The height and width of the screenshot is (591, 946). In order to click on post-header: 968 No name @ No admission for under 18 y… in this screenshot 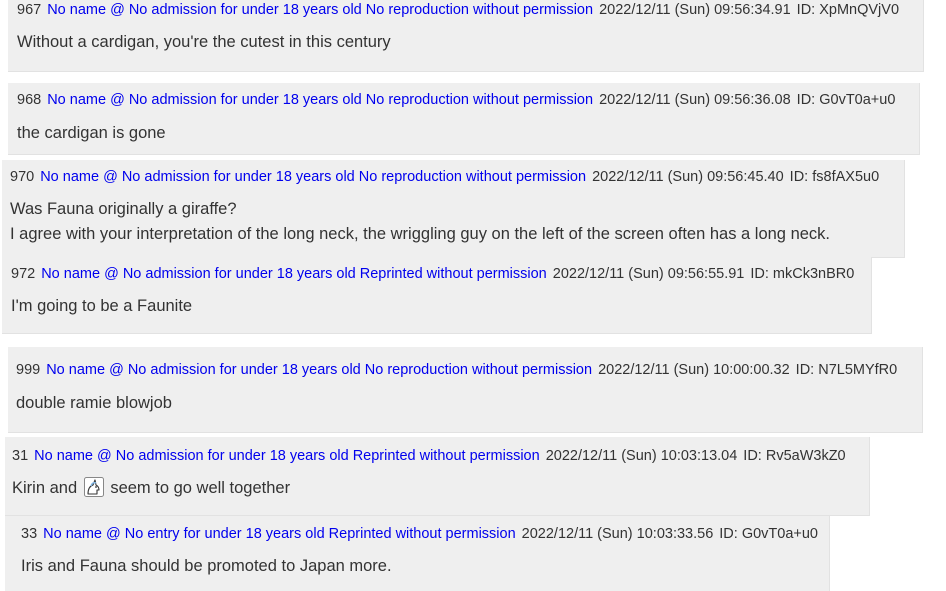, I will do `click(456, 100)`.